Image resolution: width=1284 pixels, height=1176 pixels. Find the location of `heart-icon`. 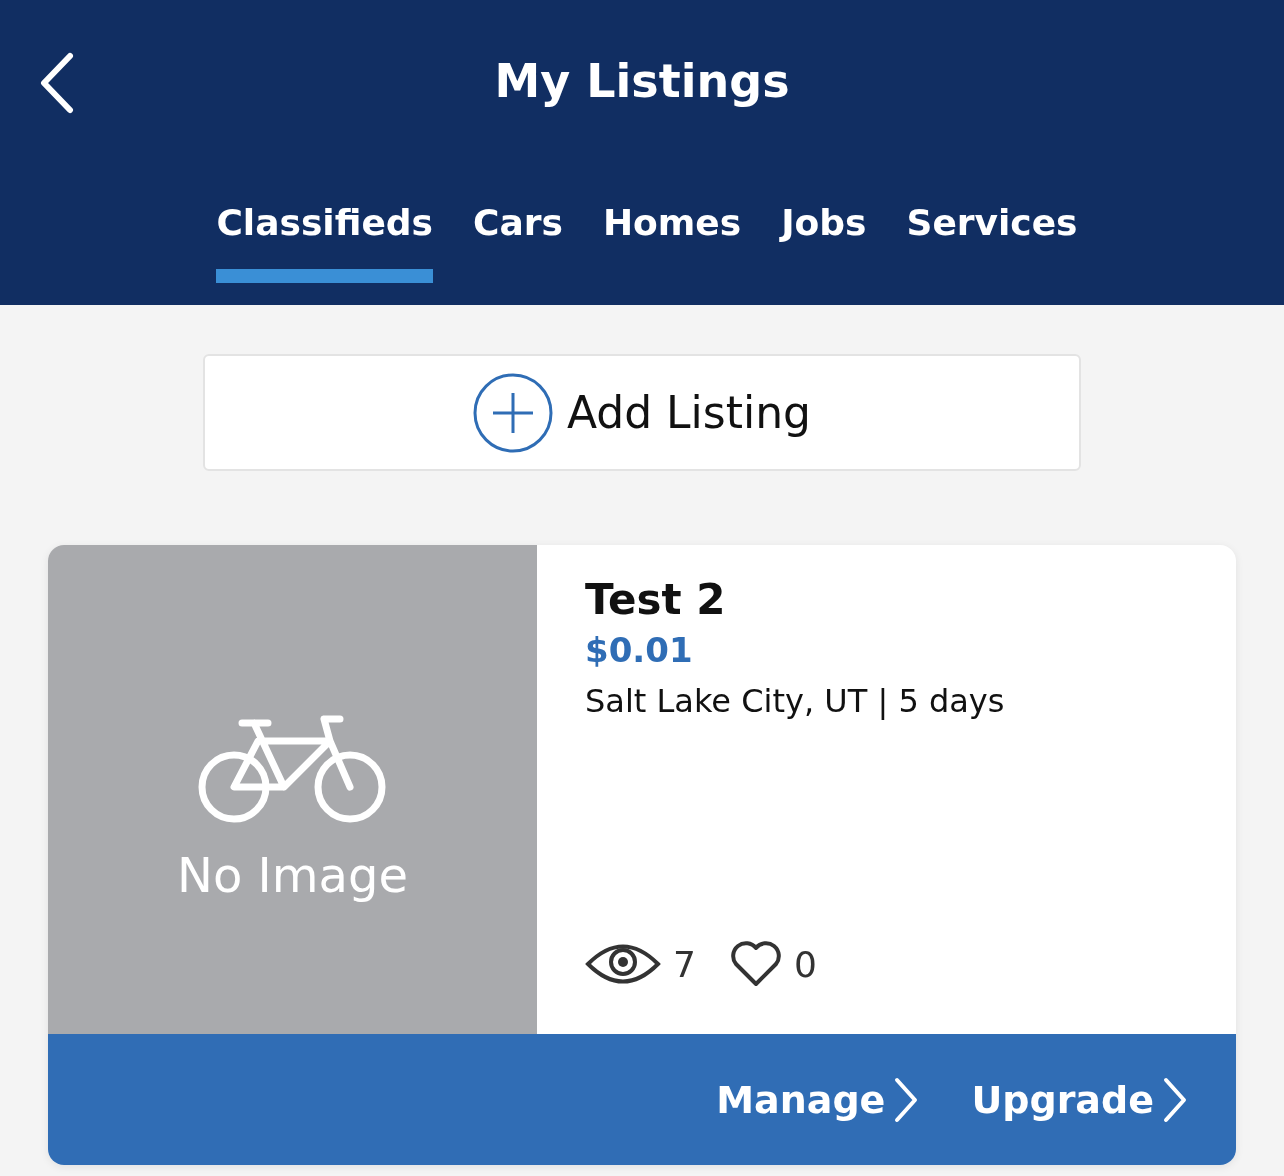

heart-icon is located at coordinates (755, 964).